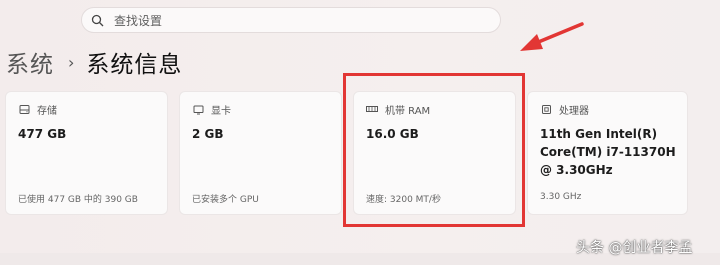 Image resolution: width=720 pixels, height=265 pixels. Describe the element at coordinates (42, 134) in the screenshot. I see `card-value: 477 GB` at that location.